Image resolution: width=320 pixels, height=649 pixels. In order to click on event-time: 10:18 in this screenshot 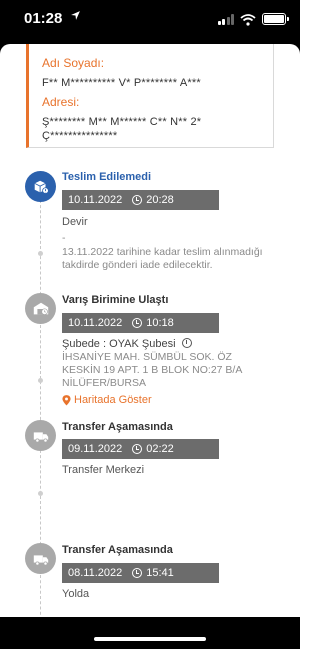, I will do `click(160, 323)`.